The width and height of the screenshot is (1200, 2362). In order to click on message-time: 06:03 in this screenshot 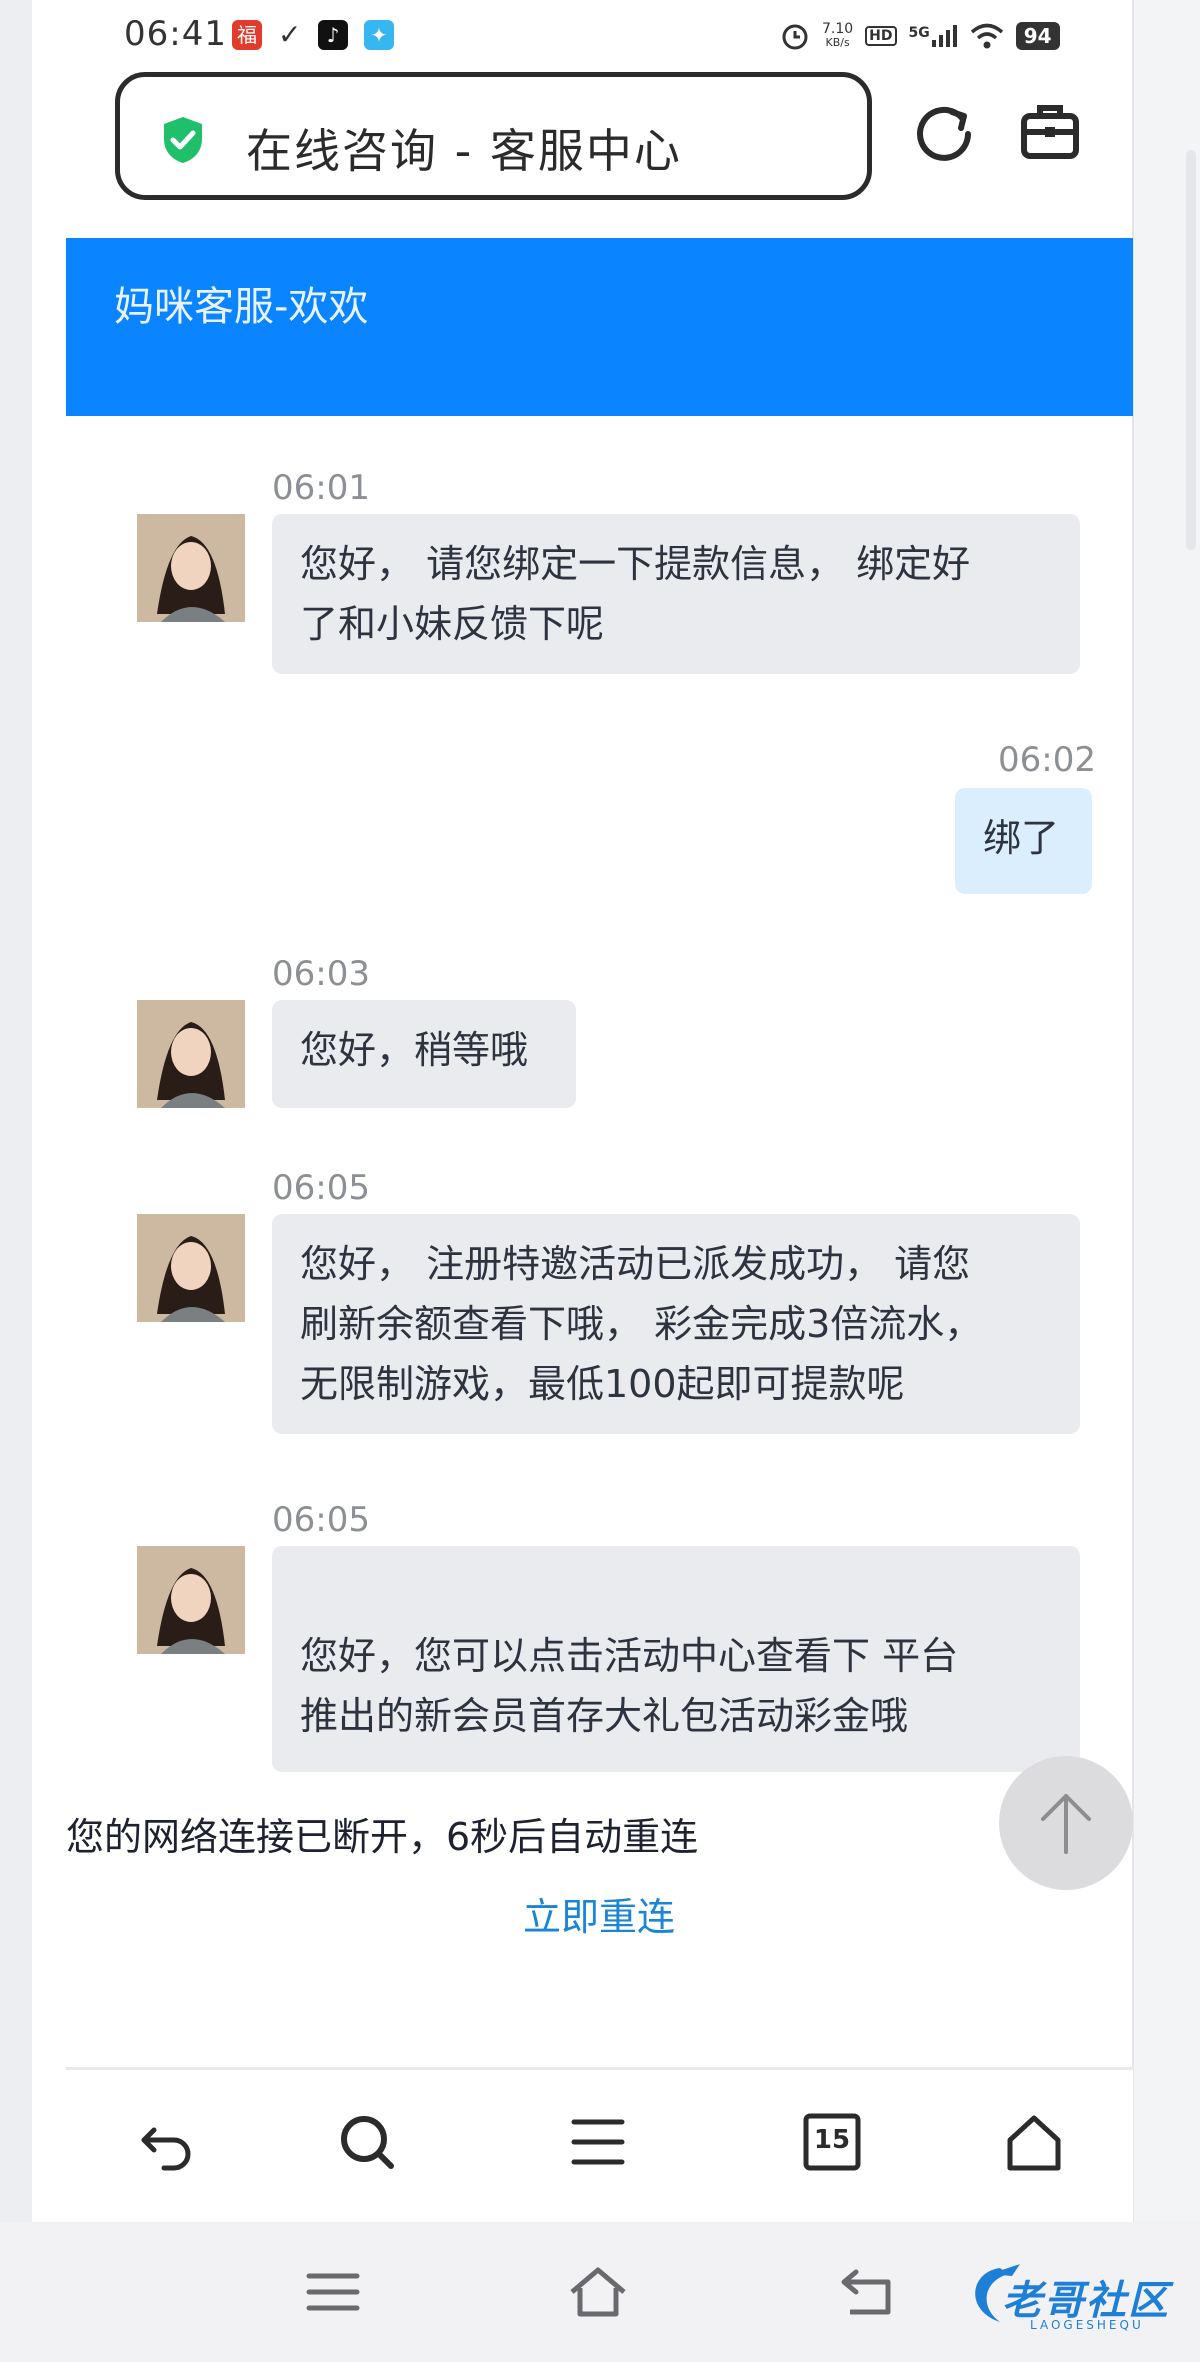, I will do `click(321, 974)`.